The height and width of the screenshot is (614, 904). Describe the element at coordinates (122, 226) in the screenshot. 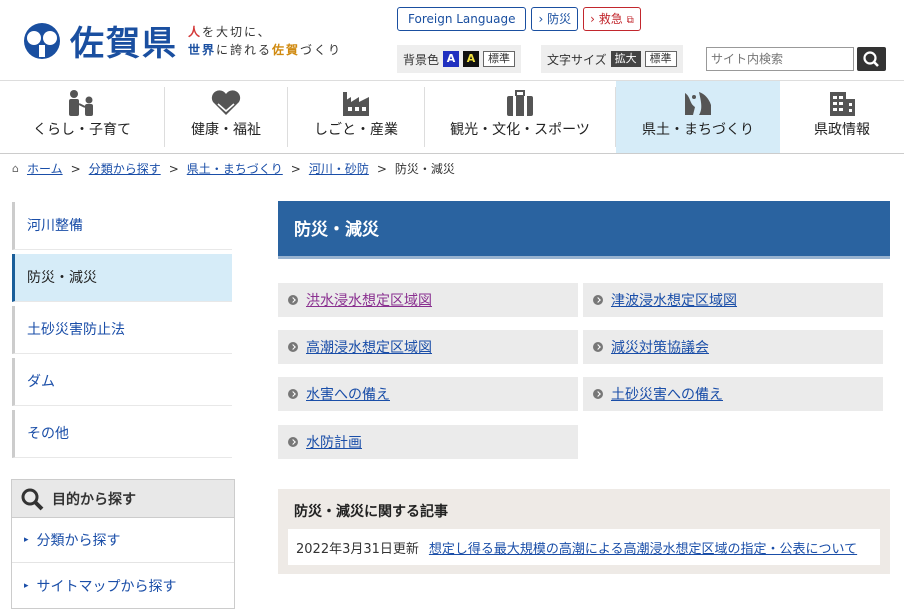

I see `sidebar-item-river: 河川整備` at that location.